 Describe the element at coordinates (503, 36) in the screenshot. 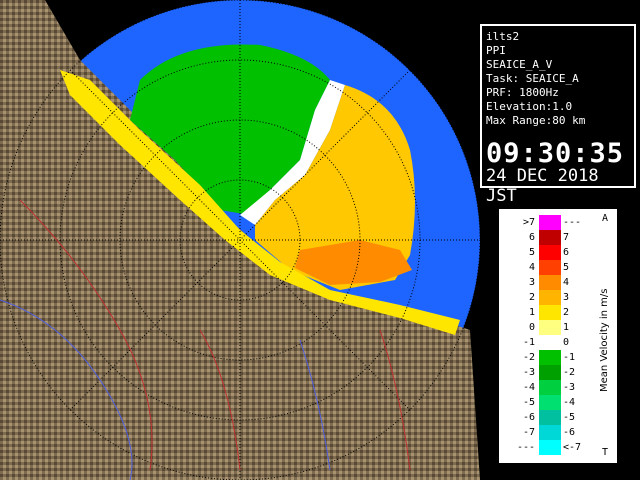

I see `radar-name: ilts2` at that location.